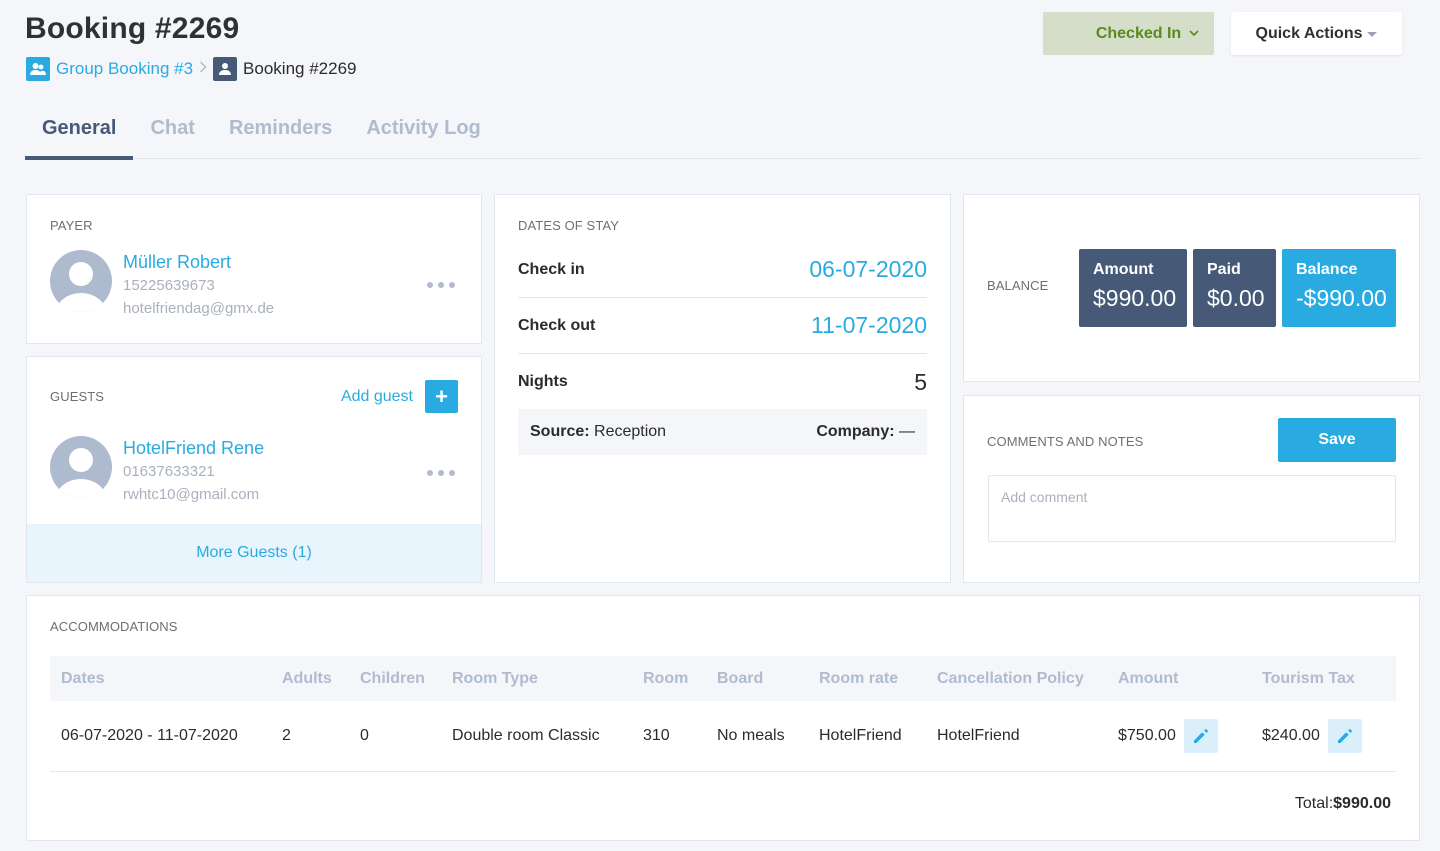  Describe the element at coordinates (1065, 441) in the screenshot. I see `comments-section-label: COMMENTS AND NOTES` at that location.